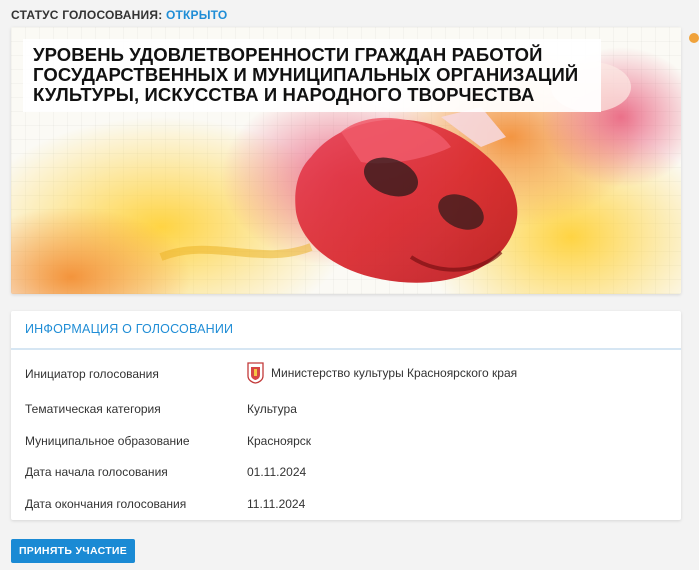  I want to click on decorative-dot, so click(694, 38).